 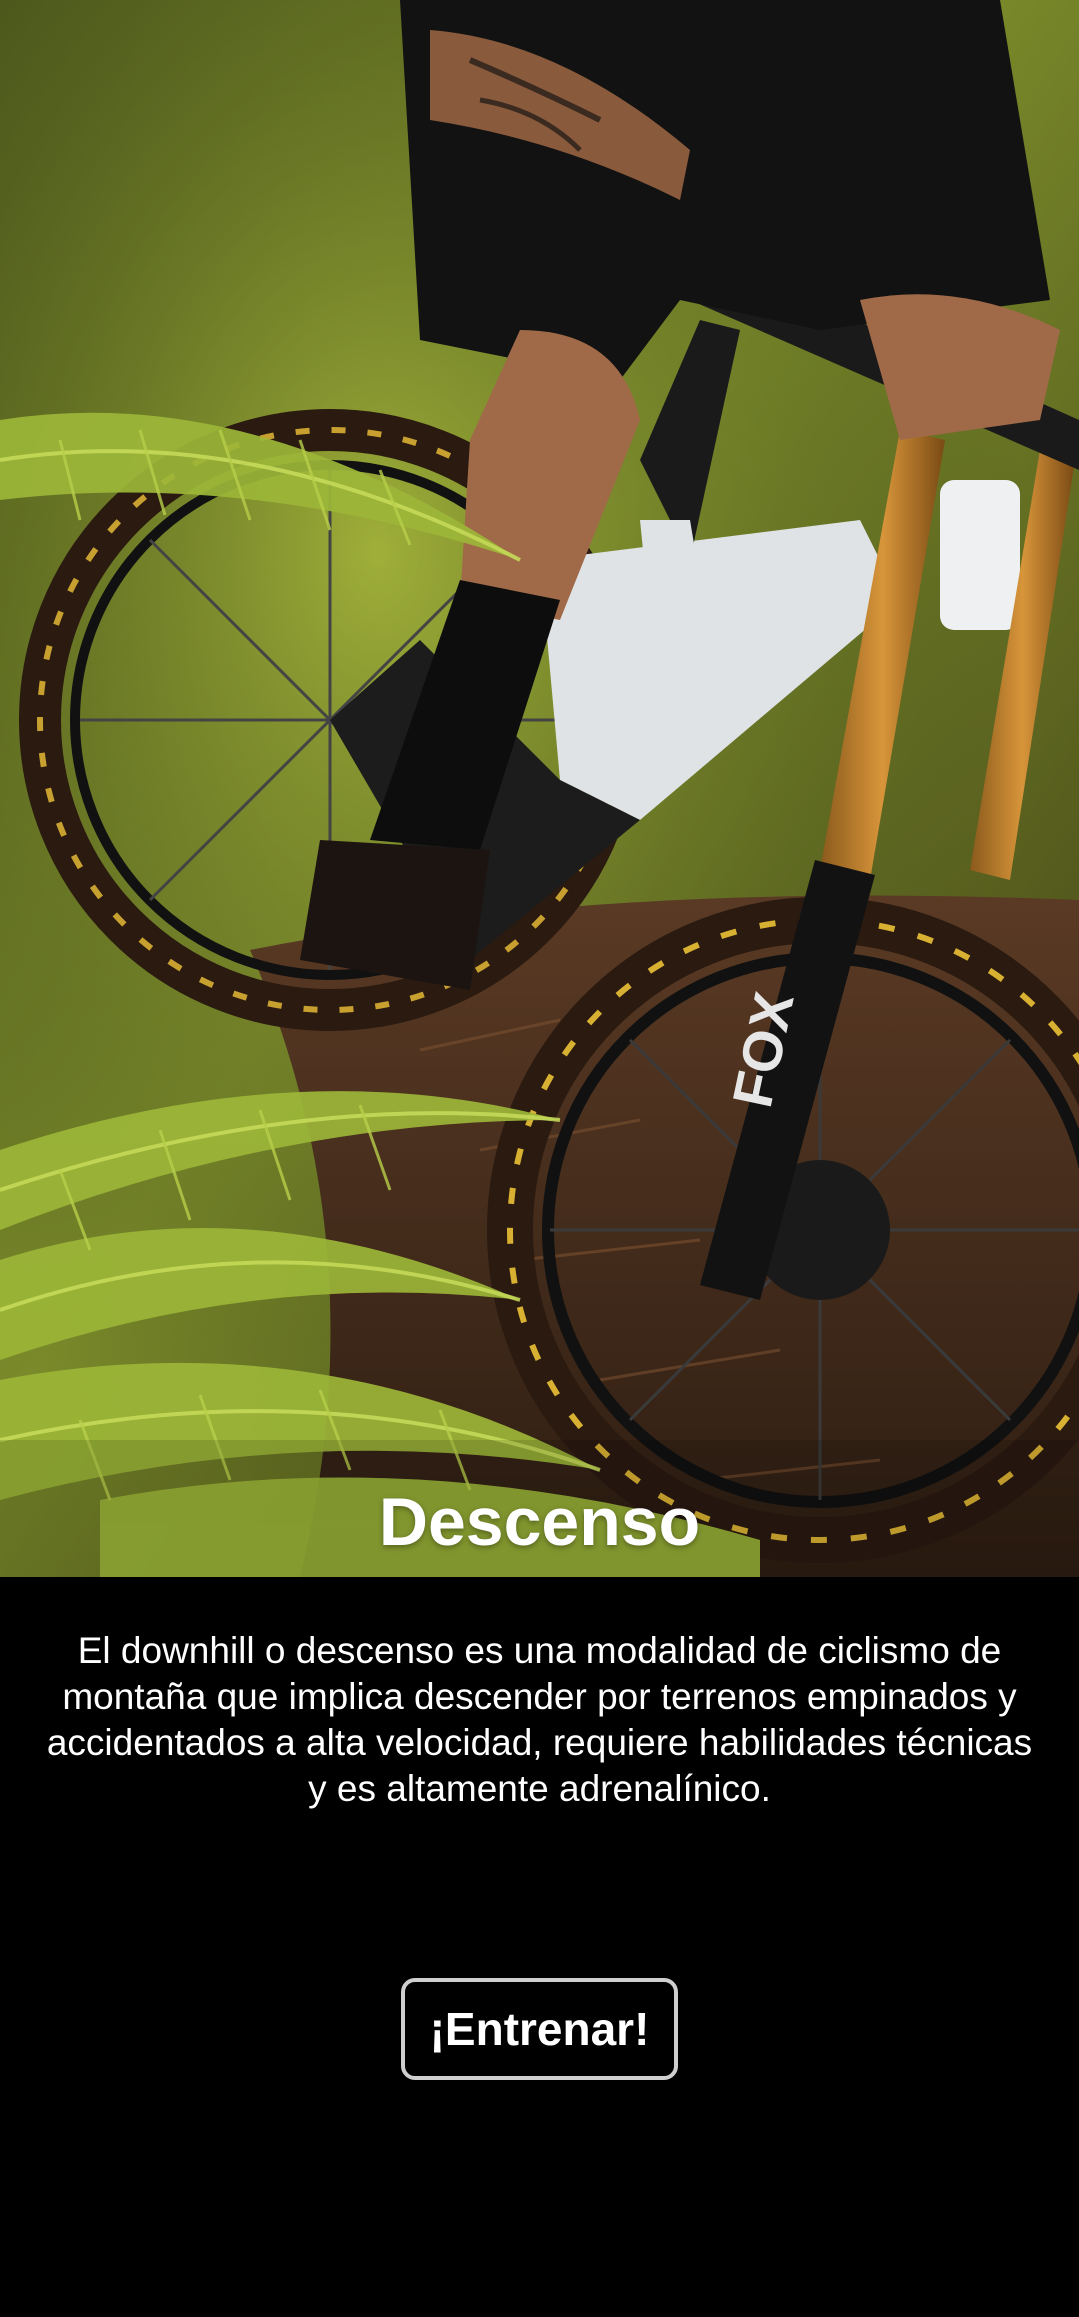 I want to click on page-title: Descenso, so click(x=539, y=1522).